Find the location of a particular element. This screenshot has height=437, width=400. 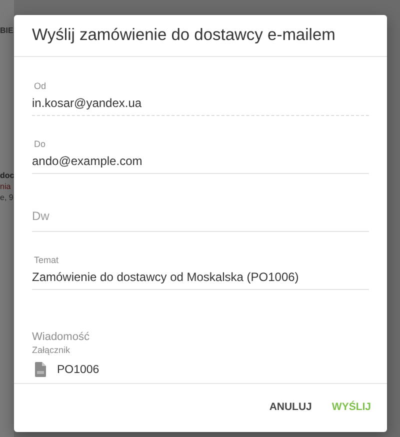

attachment-link: PO1006 is located at coordinates (78, 370).